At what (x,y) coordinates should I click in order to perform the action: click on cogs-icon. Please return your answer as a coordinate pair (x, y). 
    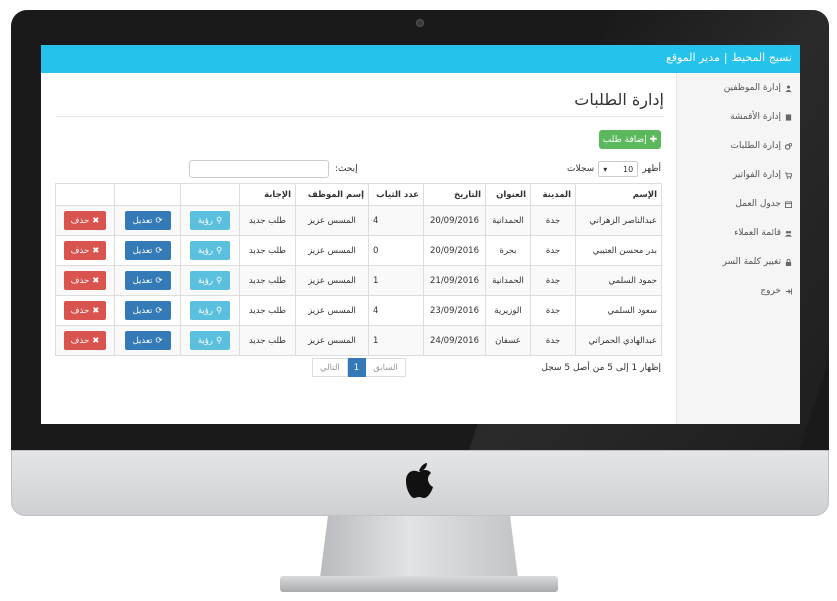
    Looking at the image, I should click on (788, 146).